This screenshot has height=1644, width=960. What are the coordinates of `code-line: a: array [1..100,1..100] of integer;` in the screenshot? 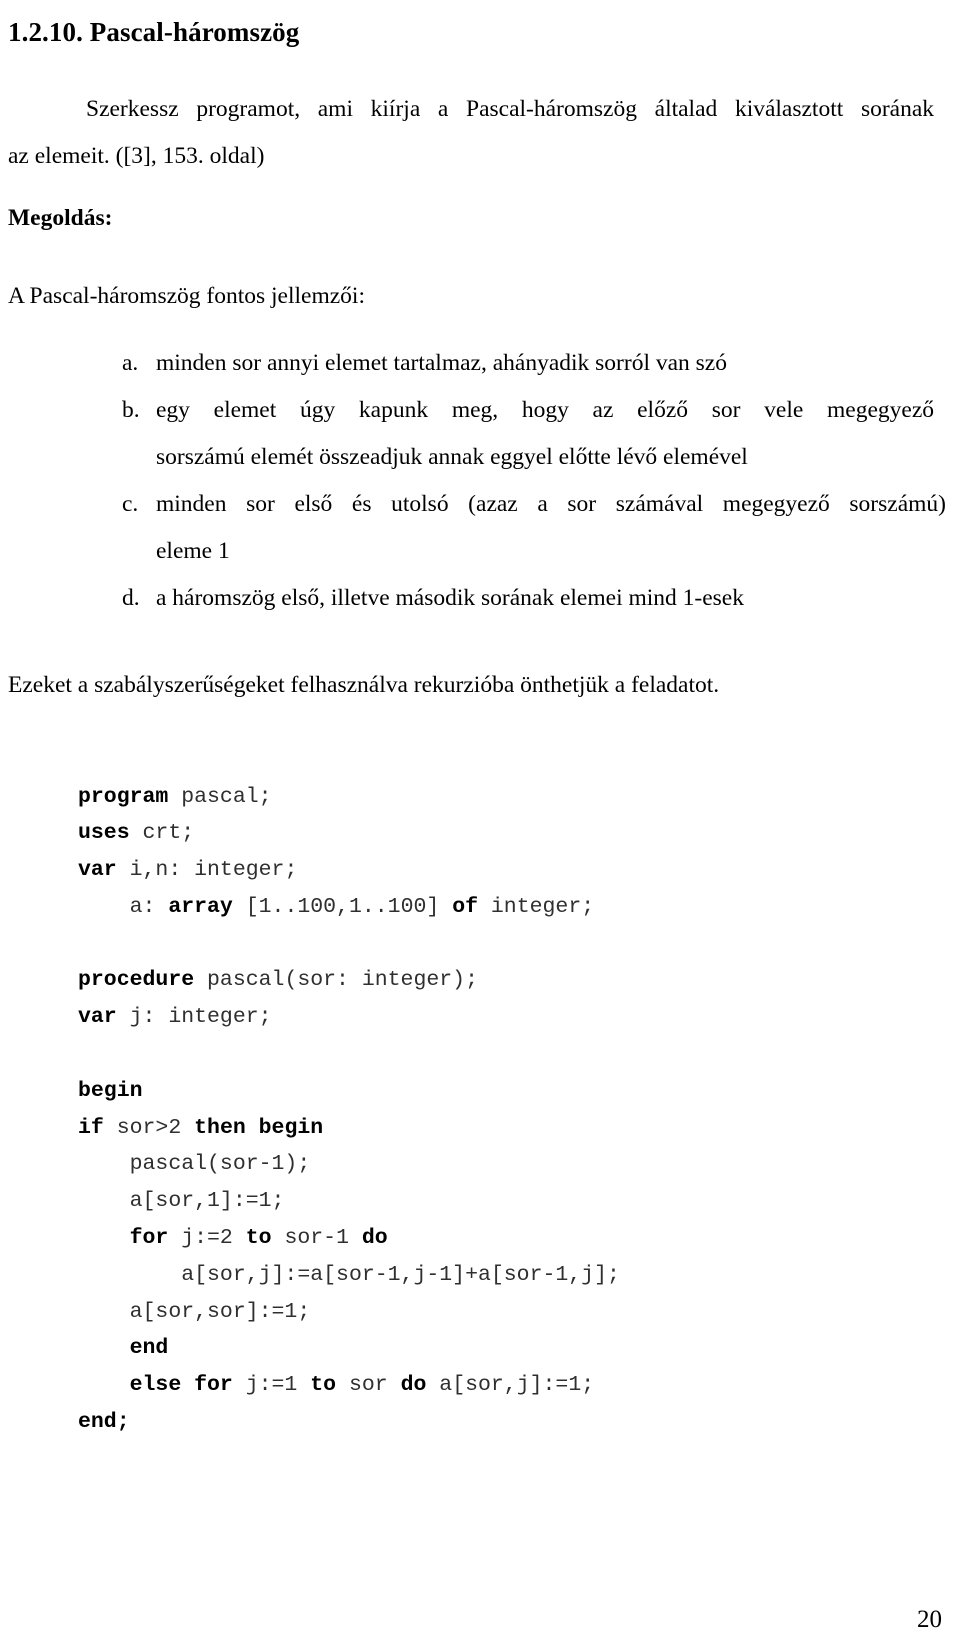 It's located at (349, 907).